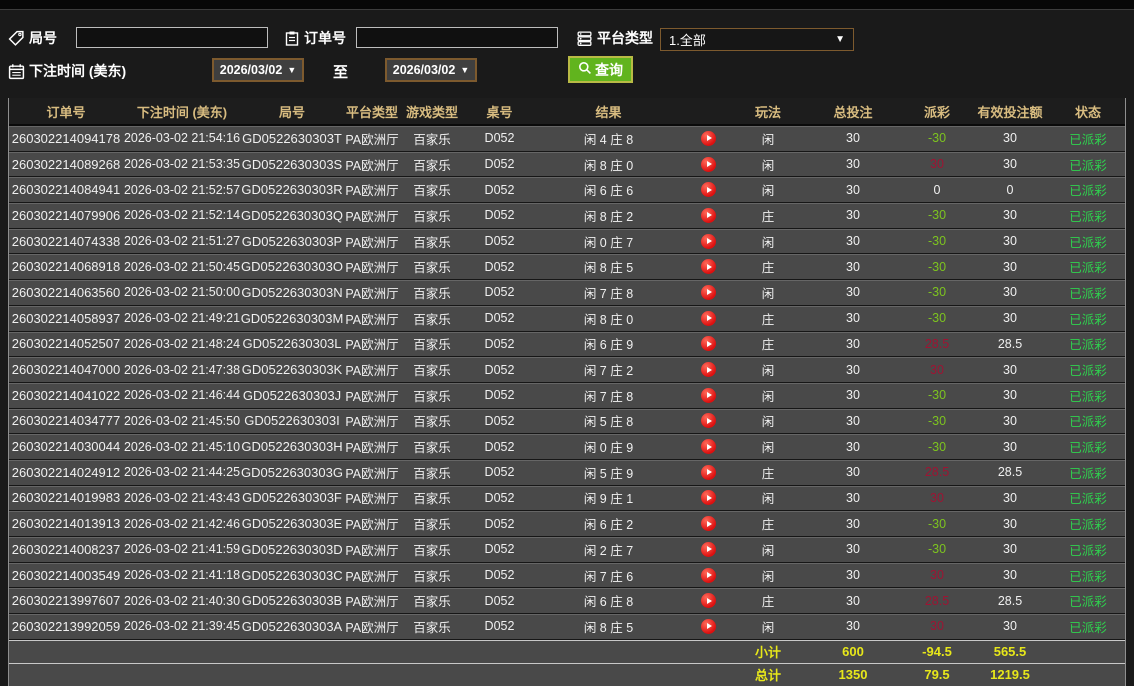 The width and height of the screenshot is (1134, 686). I want to click on platform-type-select: 1.全部 ▼, so click(757, 39).